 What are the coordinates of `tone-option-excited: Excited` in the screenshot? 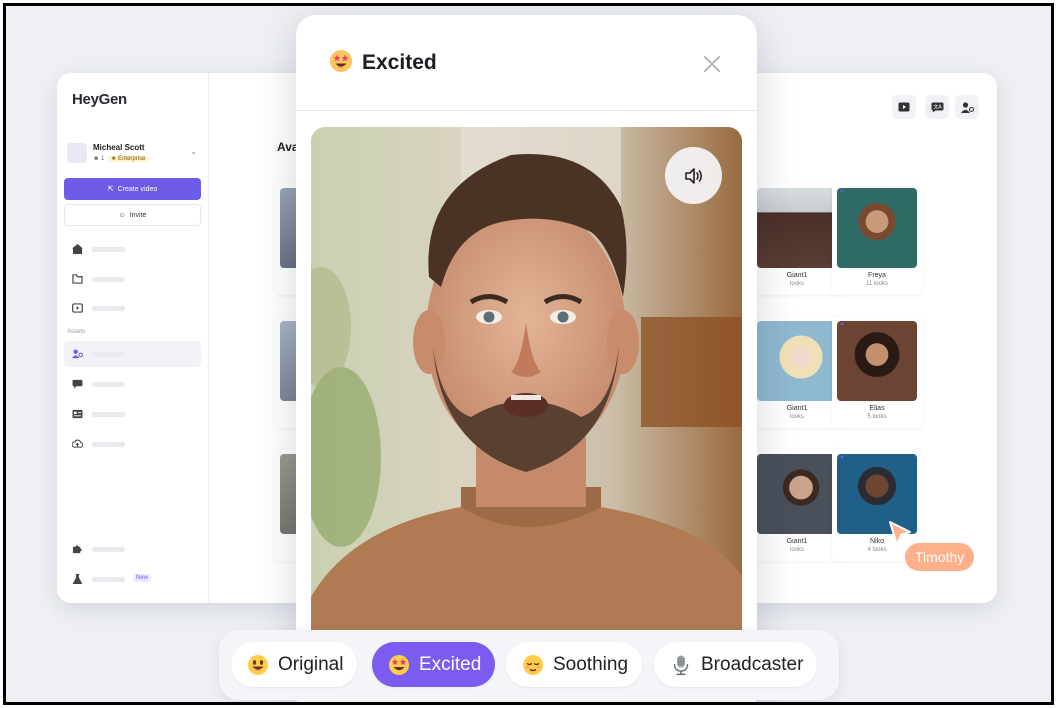 It's located at (434, 664).